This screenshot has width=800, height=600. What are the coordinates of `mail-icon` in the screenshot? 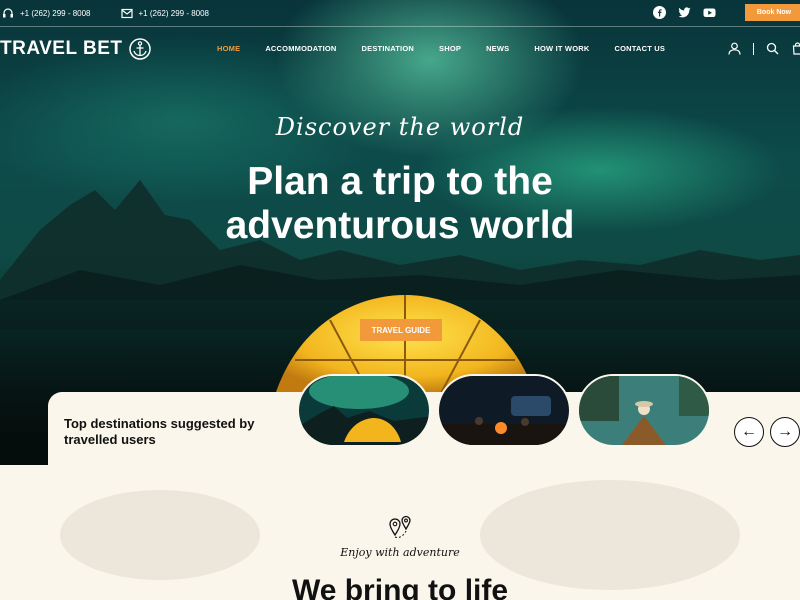 It's located at (126, 13).